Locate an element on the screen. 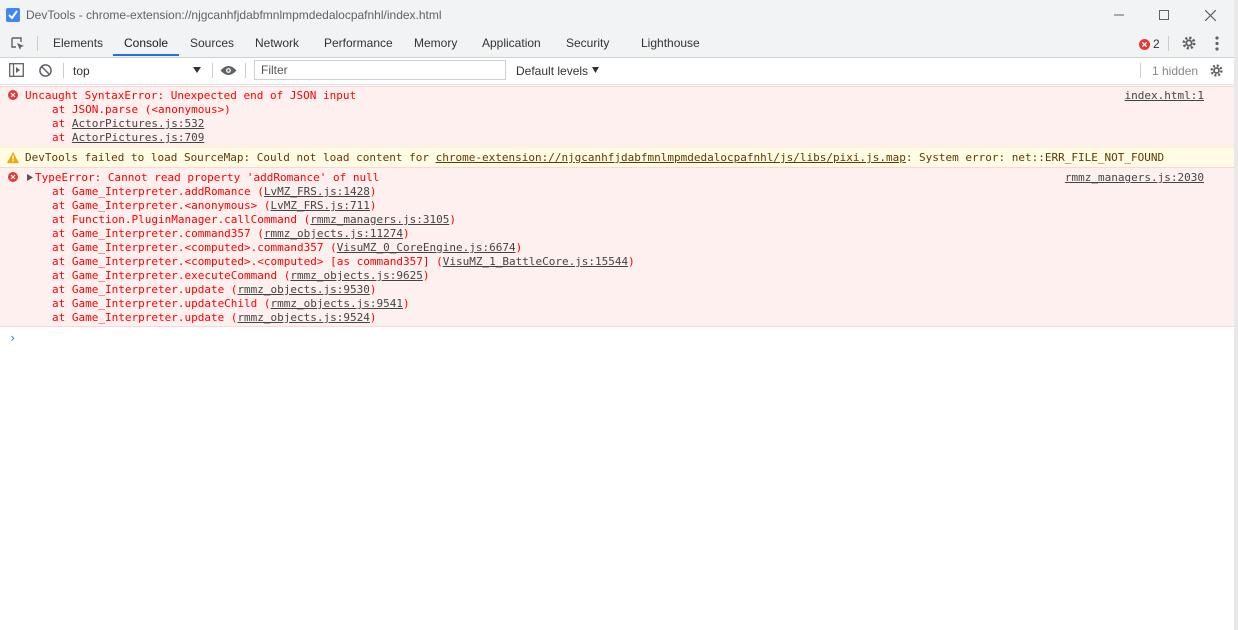 This screenshot has height=630, width=1238. eye-icon is located at coordinates (228, 70).